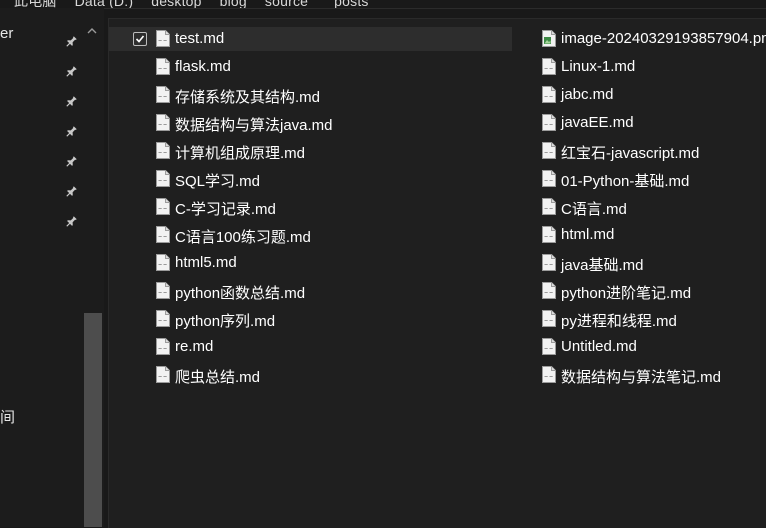  I want to click on file-name: flask.md, so click(203, 66).